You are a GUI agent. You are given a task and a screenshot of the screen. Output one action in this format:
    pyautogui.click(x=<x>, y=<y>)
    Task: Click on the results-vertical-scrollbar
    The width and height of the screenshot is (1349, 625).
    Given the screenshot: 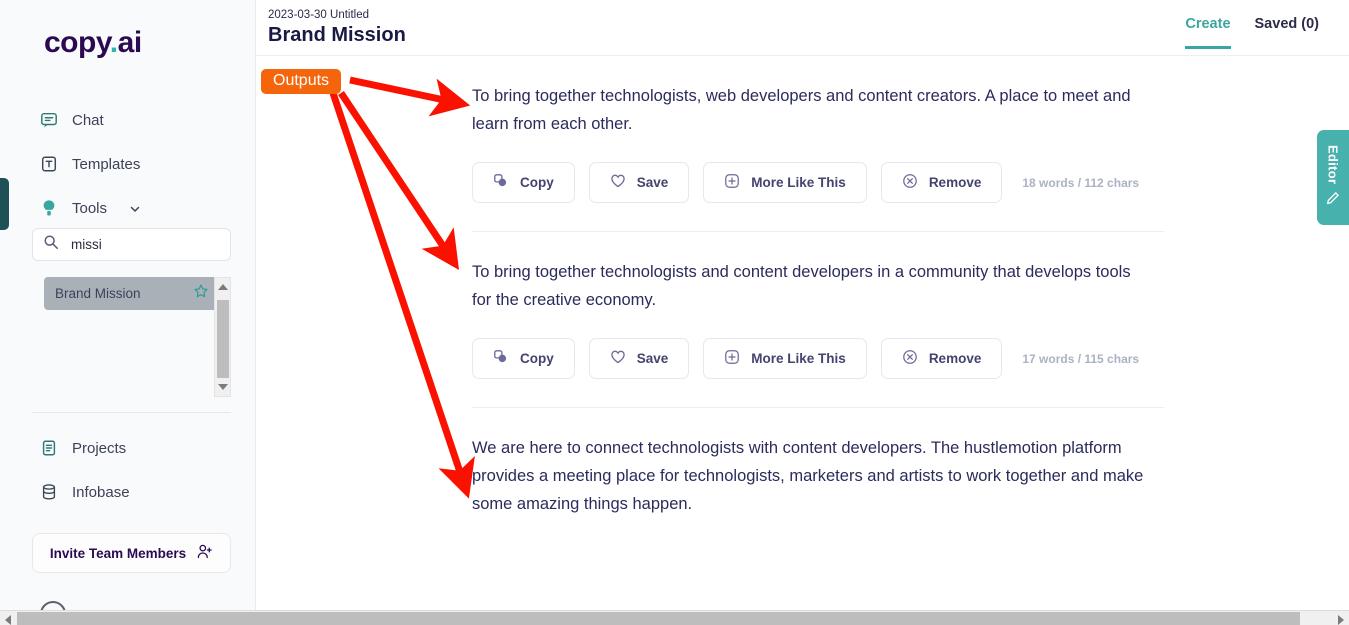 What is the action you would take?
    pyautogui.click(x=222, y=337)
    